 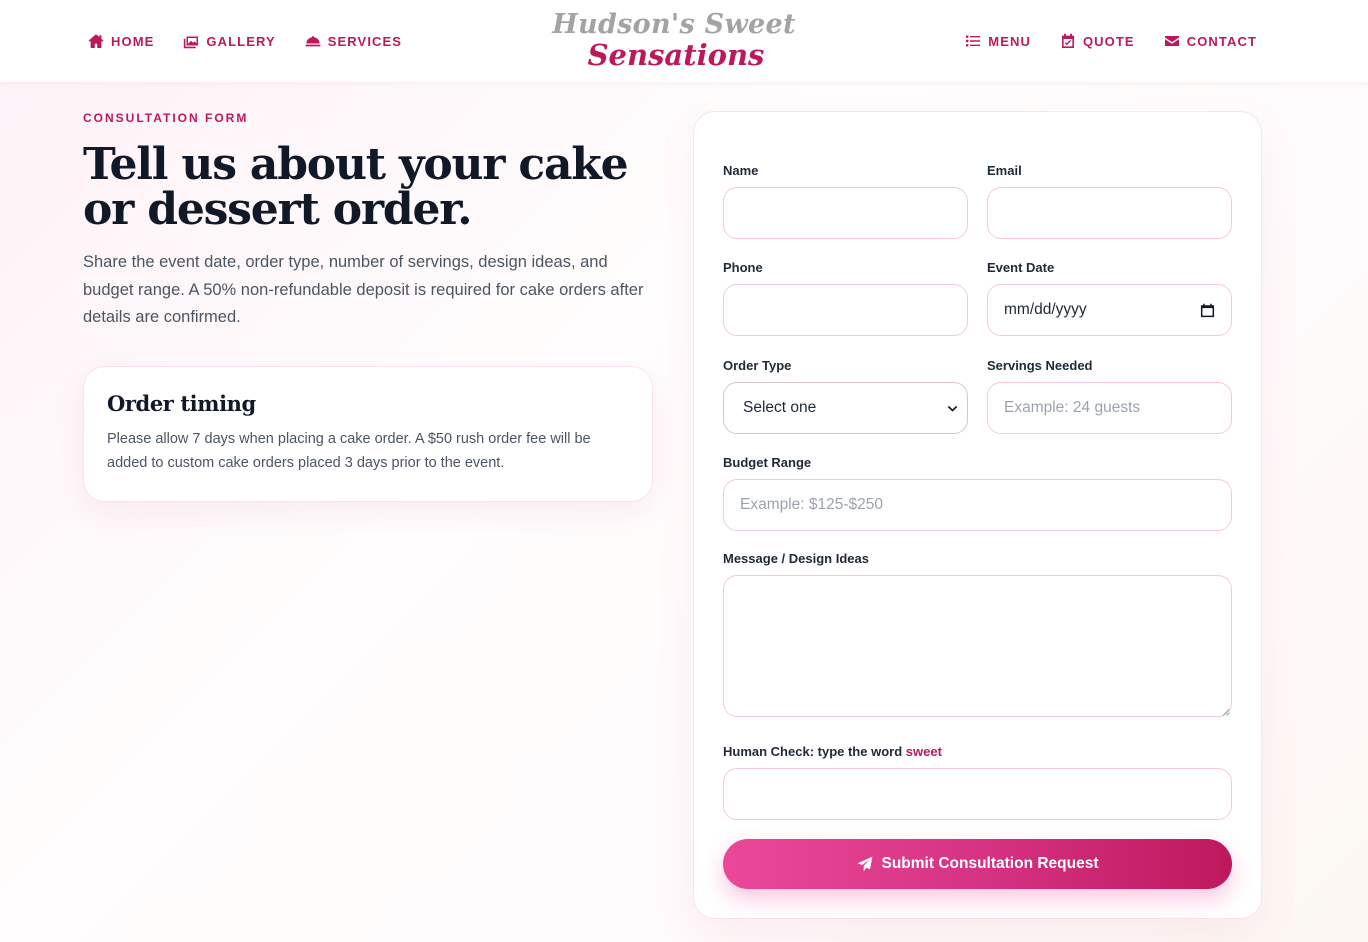 What do you see at coordinates (181, 403) in the screenshot?
I see `order-timing-title: Order timing` at bounding box center [181, 403].